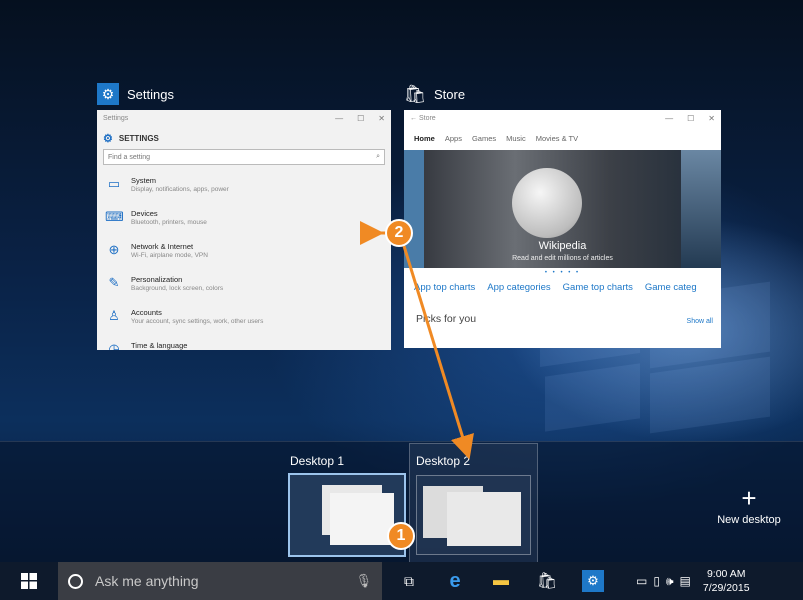 Image resolution: width=803 pixels, height=600 pixels. I want to click on callout-badge-1: 1, so click(401, 536).